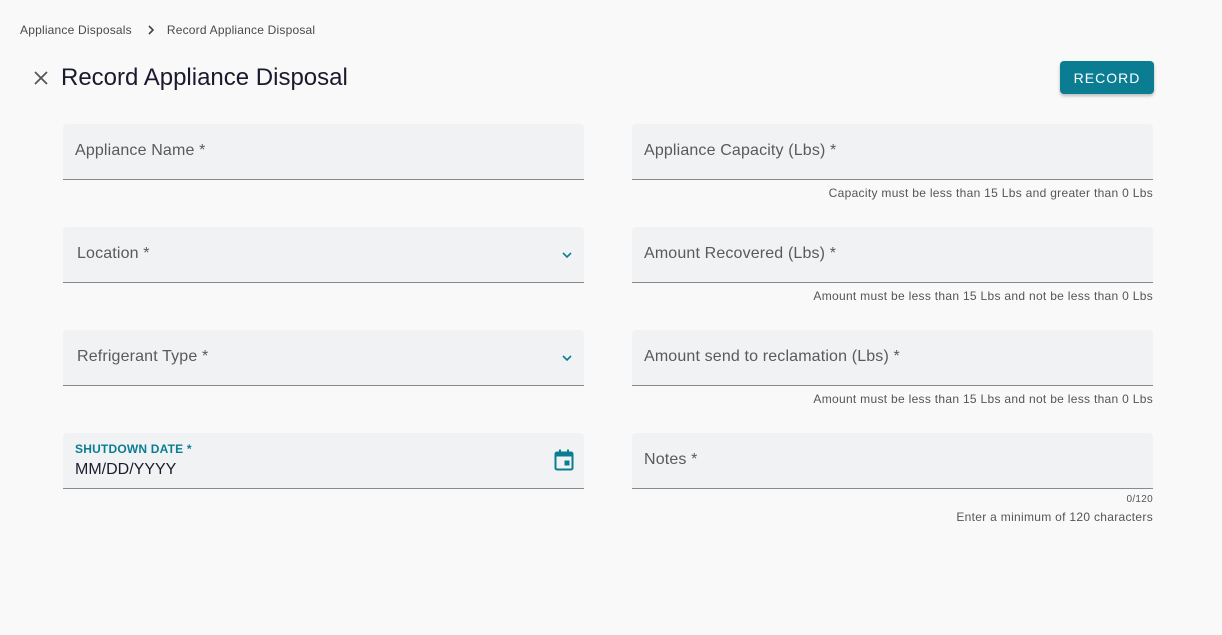 This screenshot has height=635, width=1222. I want to click on page-title: Record Appliance Disposal, so click(204, 77).